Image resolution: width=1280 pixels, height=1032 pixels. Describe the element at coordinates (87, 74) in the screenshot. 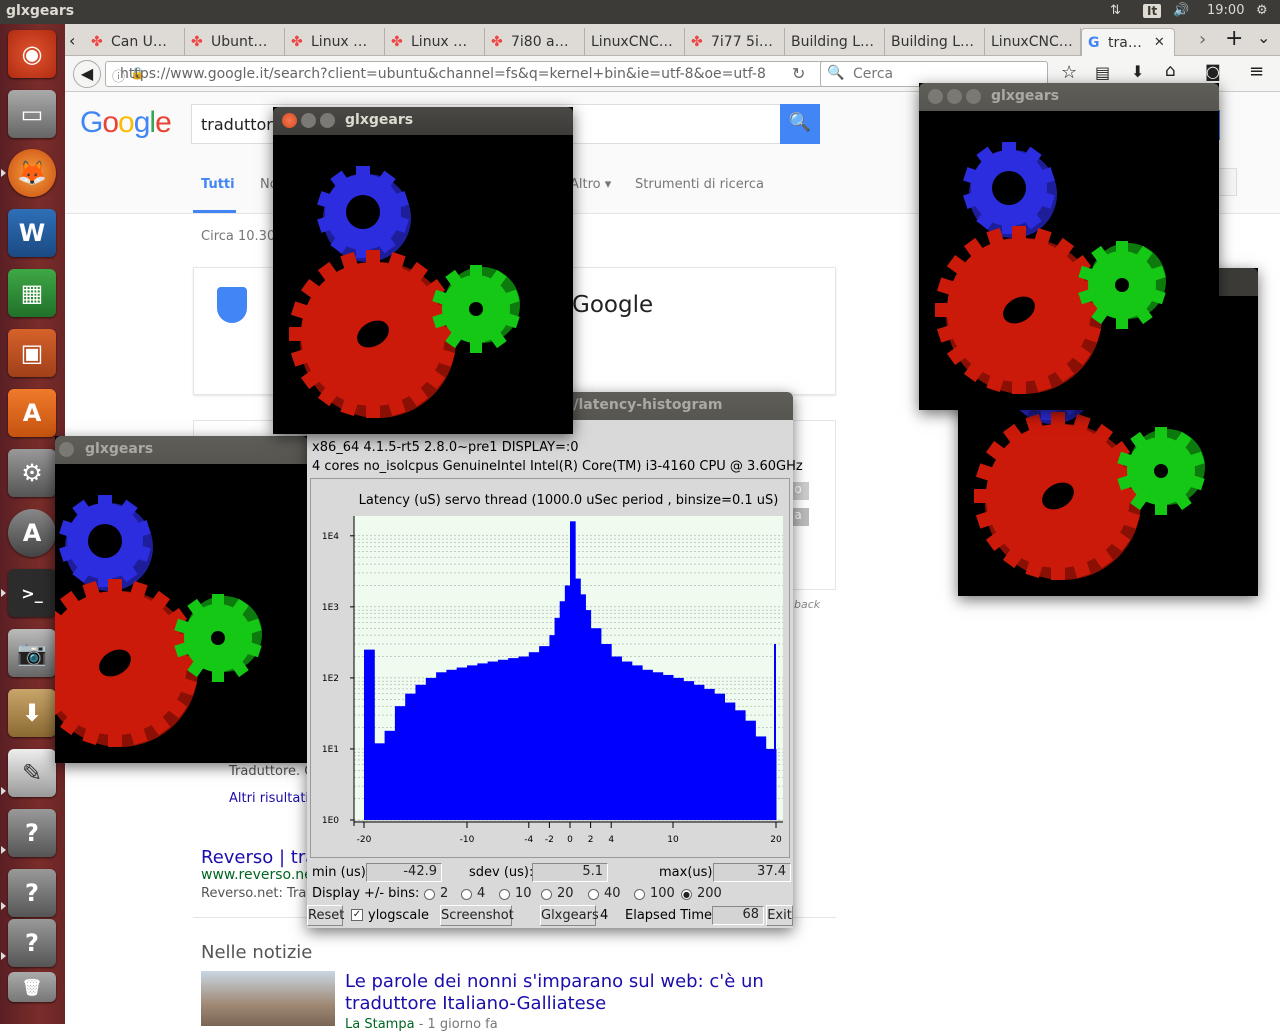

I see `back-button-icon: ◀` at that location.